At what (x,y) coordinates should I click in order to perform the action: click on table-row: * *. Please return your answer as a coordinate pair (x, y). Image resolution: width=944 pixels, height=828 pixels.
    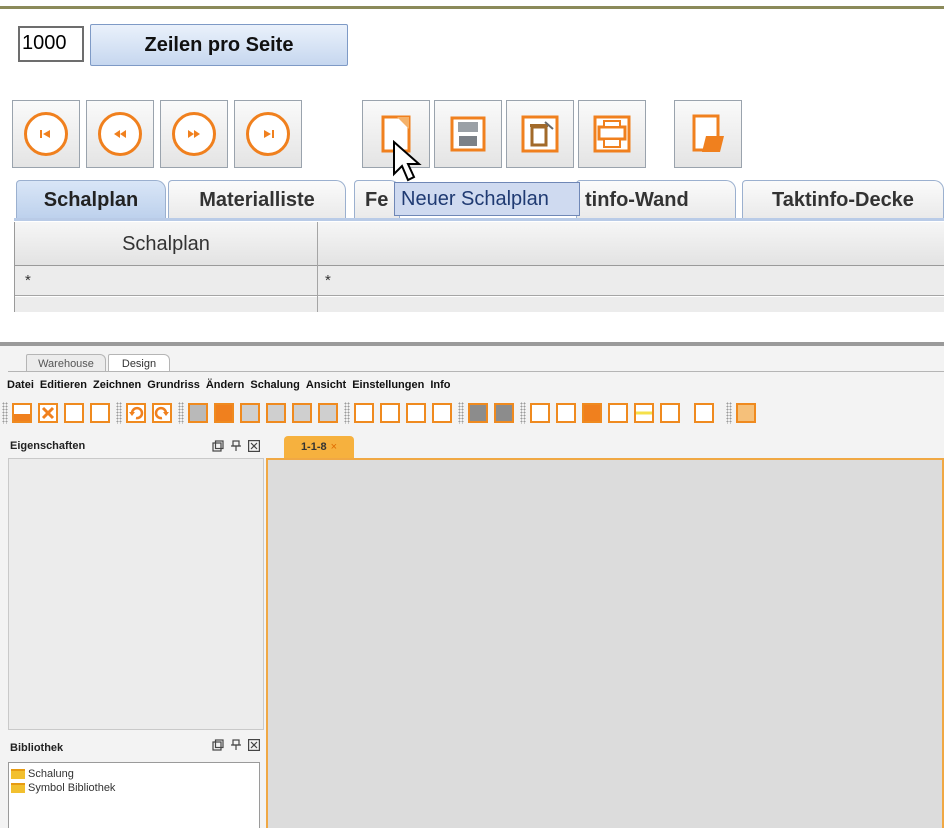
    Looking at the image, I should click on (479, 281).